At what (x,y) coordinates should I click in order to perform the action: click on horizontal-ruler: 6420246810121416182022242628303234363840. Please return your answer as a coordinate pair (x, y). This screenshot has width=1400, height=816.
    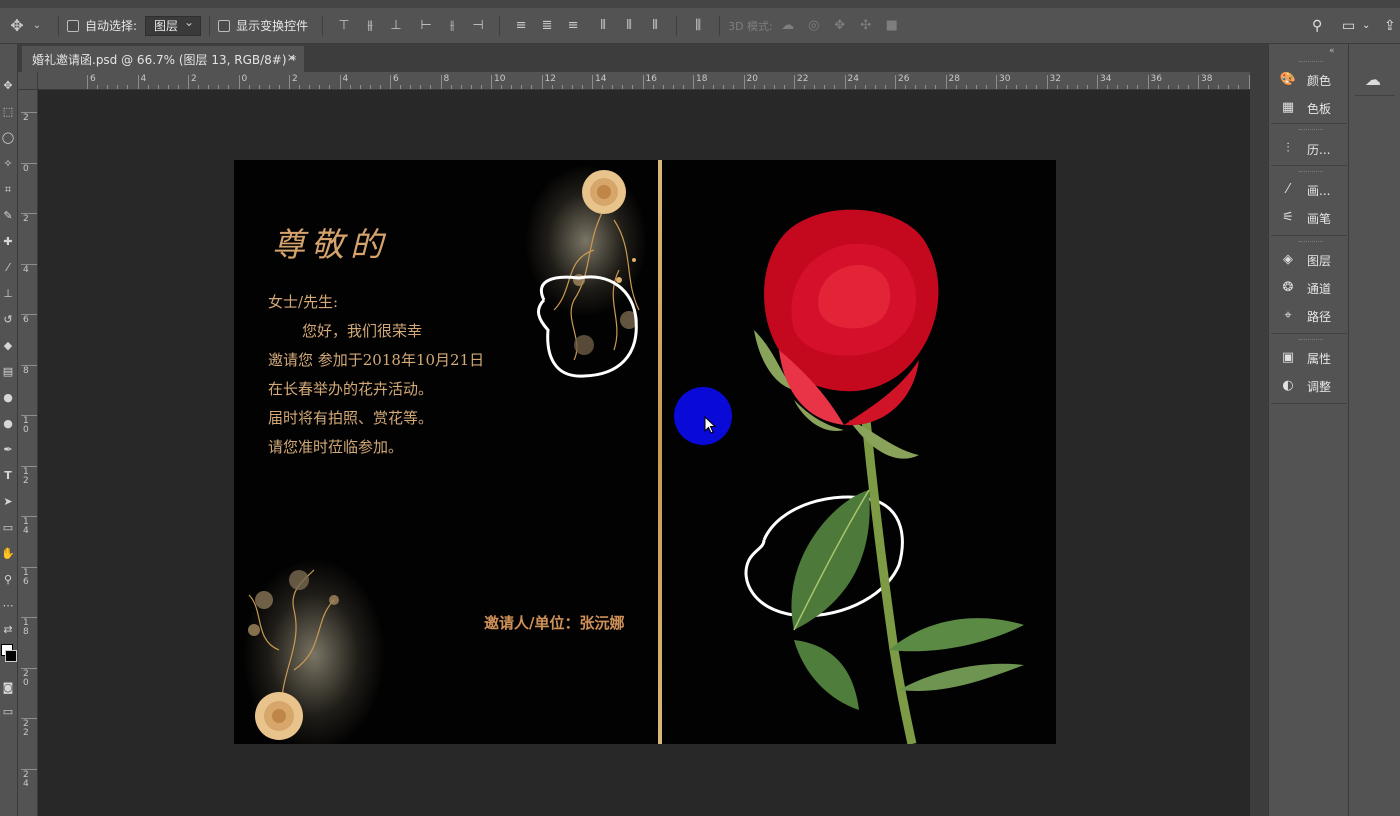
    Looking at the image, I should click on (644, 81).